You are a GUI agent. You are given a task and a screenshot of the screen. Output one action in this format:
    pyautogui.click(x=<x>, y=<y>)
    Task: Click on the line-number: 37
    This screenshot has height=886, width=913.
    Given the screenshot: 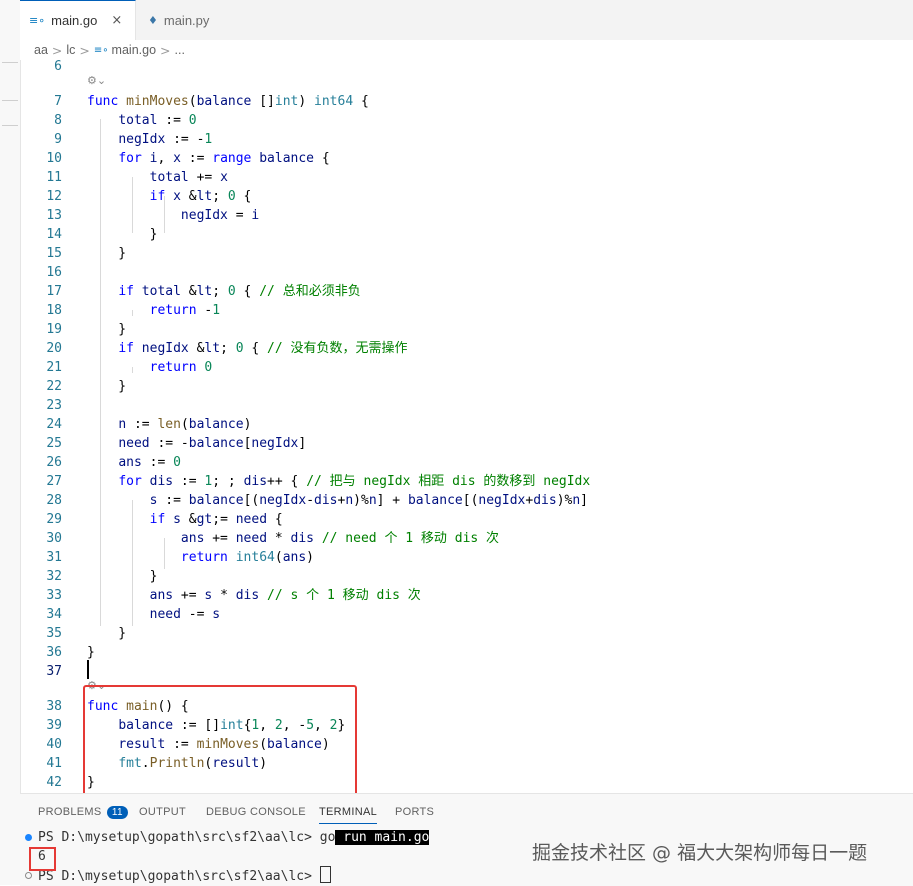 What is the action you would take?
    pyautogui.click(x=54, y=671)
    